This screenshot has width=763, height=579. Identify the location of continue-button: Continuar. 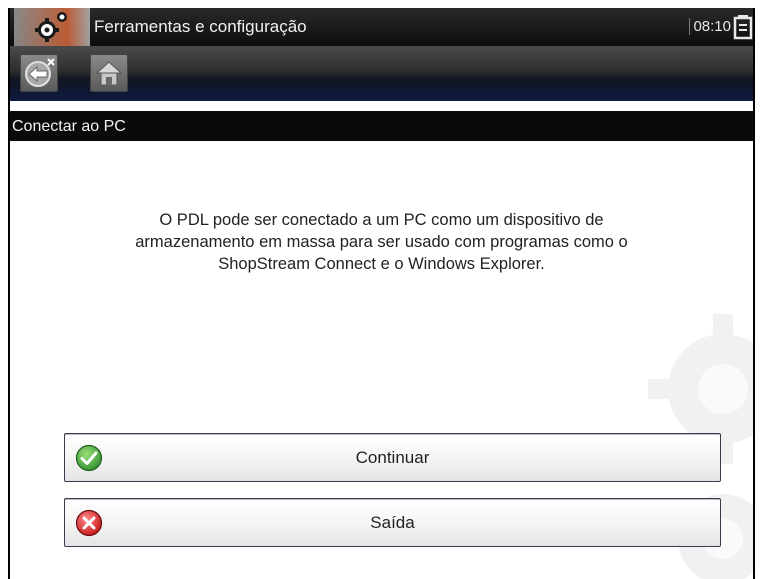
(392, 457).